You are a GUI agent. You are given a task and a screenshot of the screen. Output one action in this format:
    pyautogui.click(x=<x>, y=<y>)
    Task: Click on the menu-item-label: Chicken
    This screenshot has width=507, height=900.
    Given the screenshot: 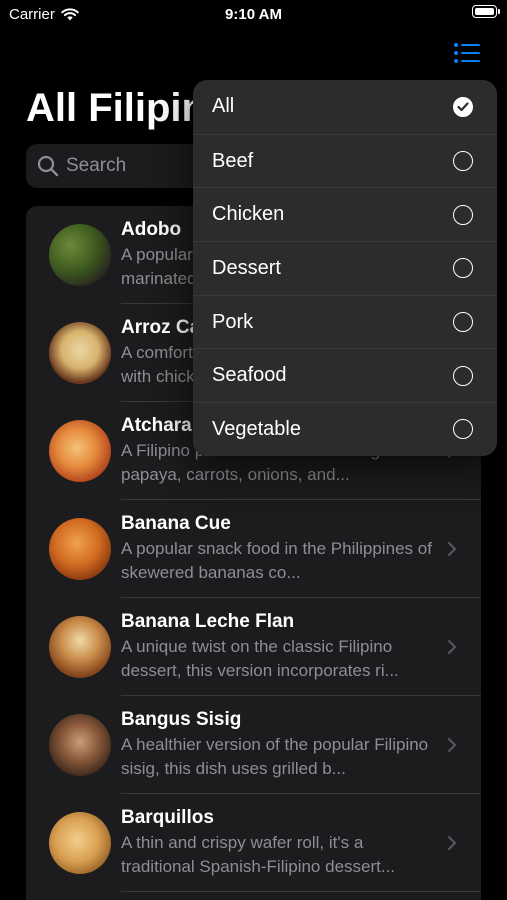 What is the action you would take?
    pyautogui.click(x=248, y=214)
    